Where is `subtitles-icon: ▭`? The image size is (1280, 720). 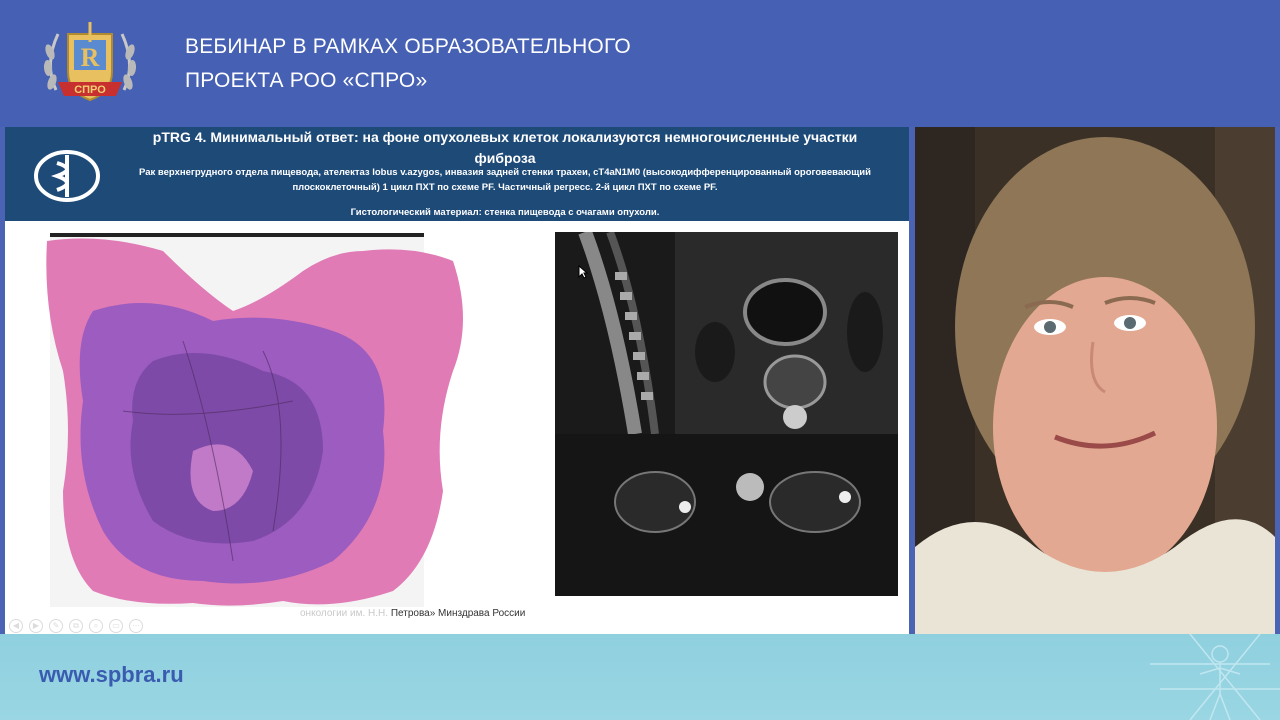 subtitles-icon: ▭ is located at coordinates (116, 626).